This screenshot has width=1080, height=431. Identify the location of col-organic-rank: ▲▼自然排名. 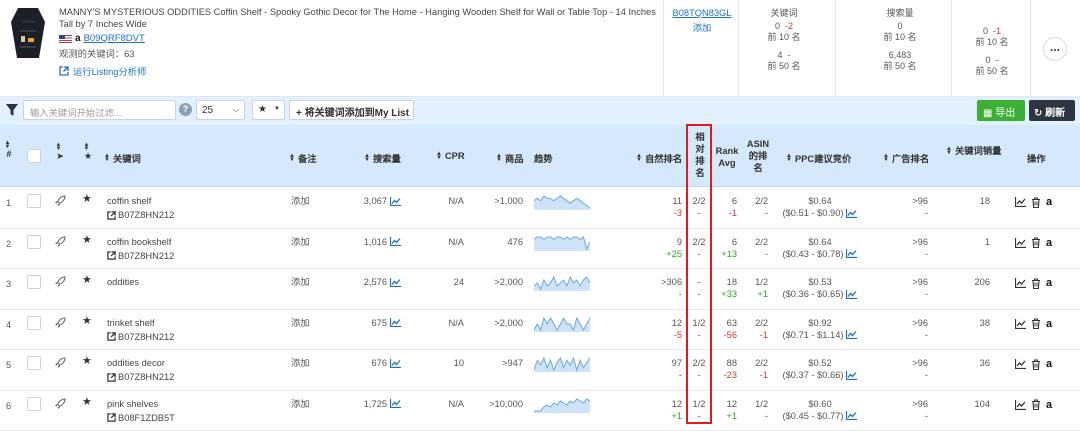
(659, 158).